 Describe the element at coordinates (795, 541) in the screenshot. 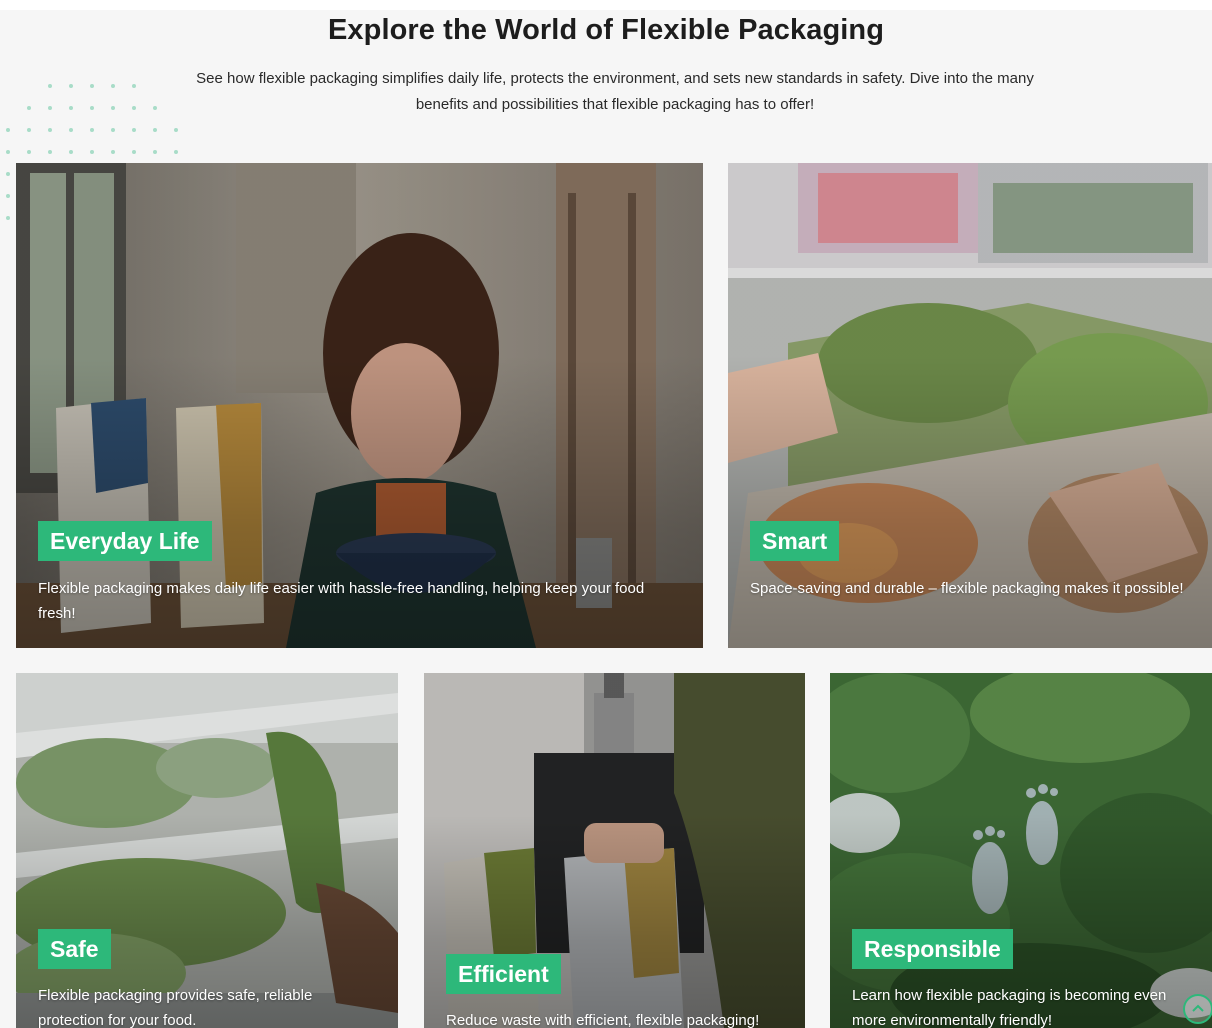

I see `card-title: Smart` at that location.